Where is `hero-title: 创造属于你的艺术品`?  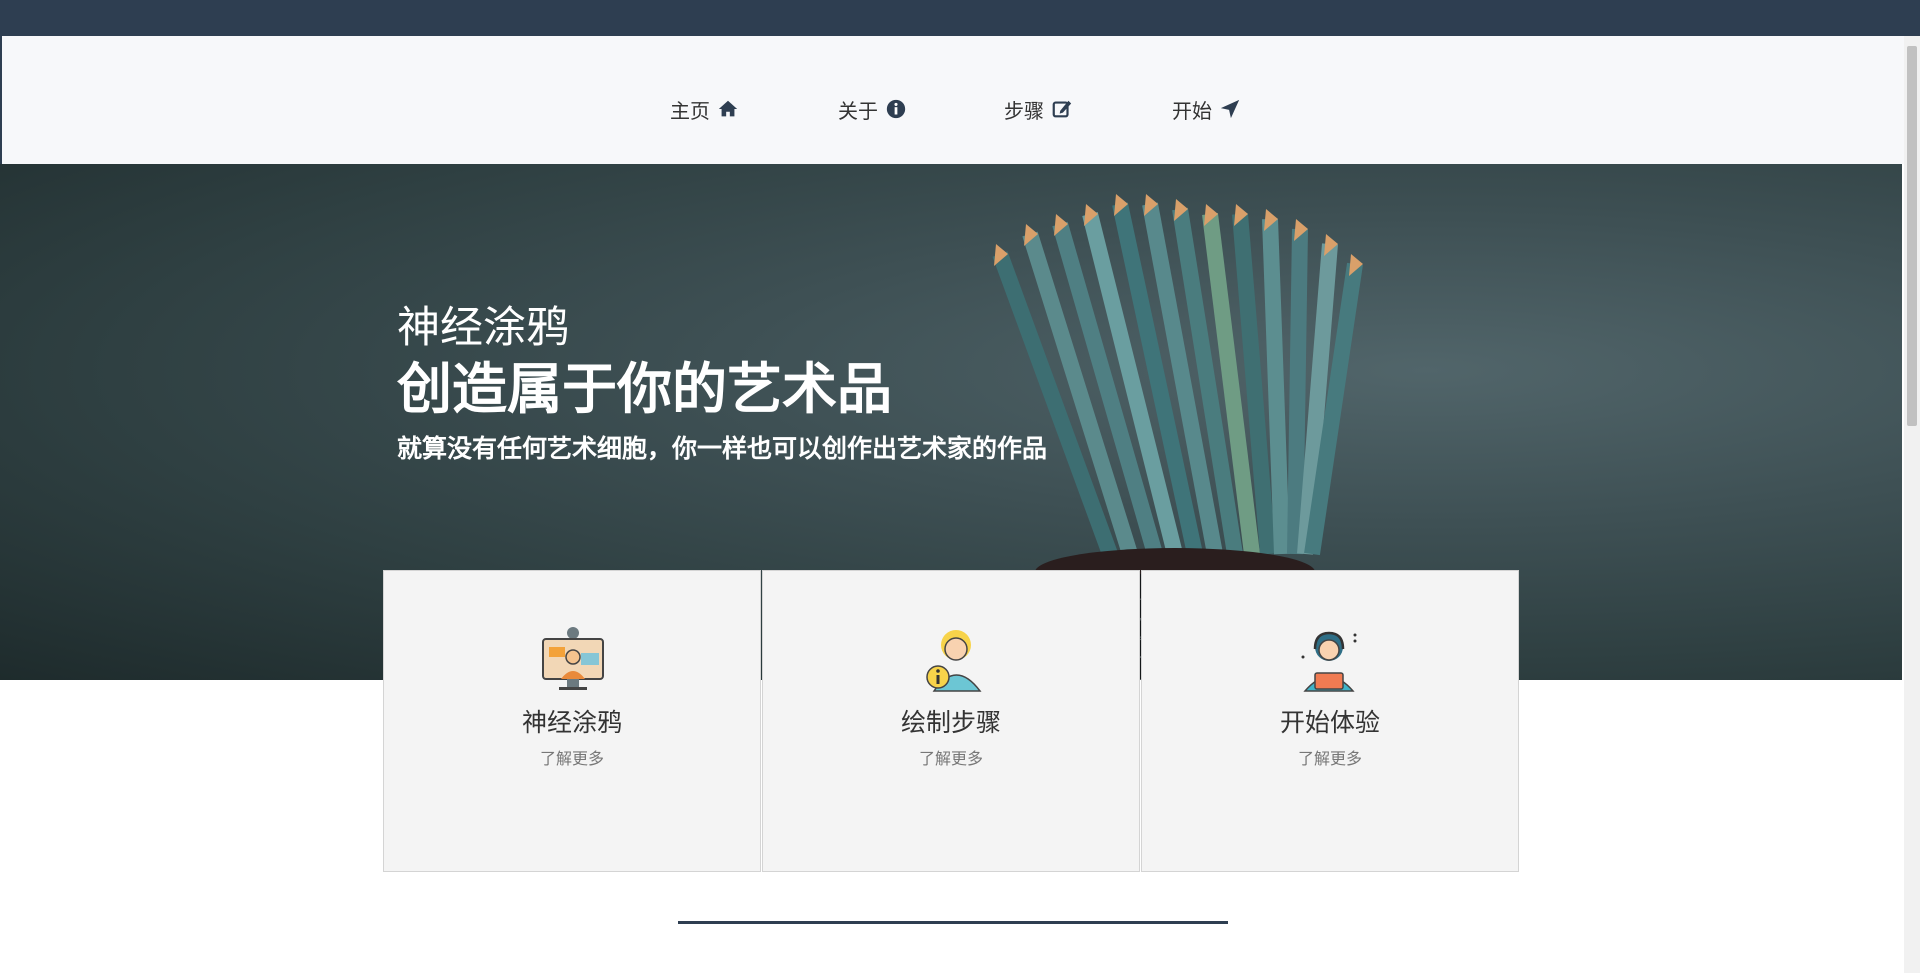
hero-title: 创造属于你的艺术品 is located at coordinates (645, 389).